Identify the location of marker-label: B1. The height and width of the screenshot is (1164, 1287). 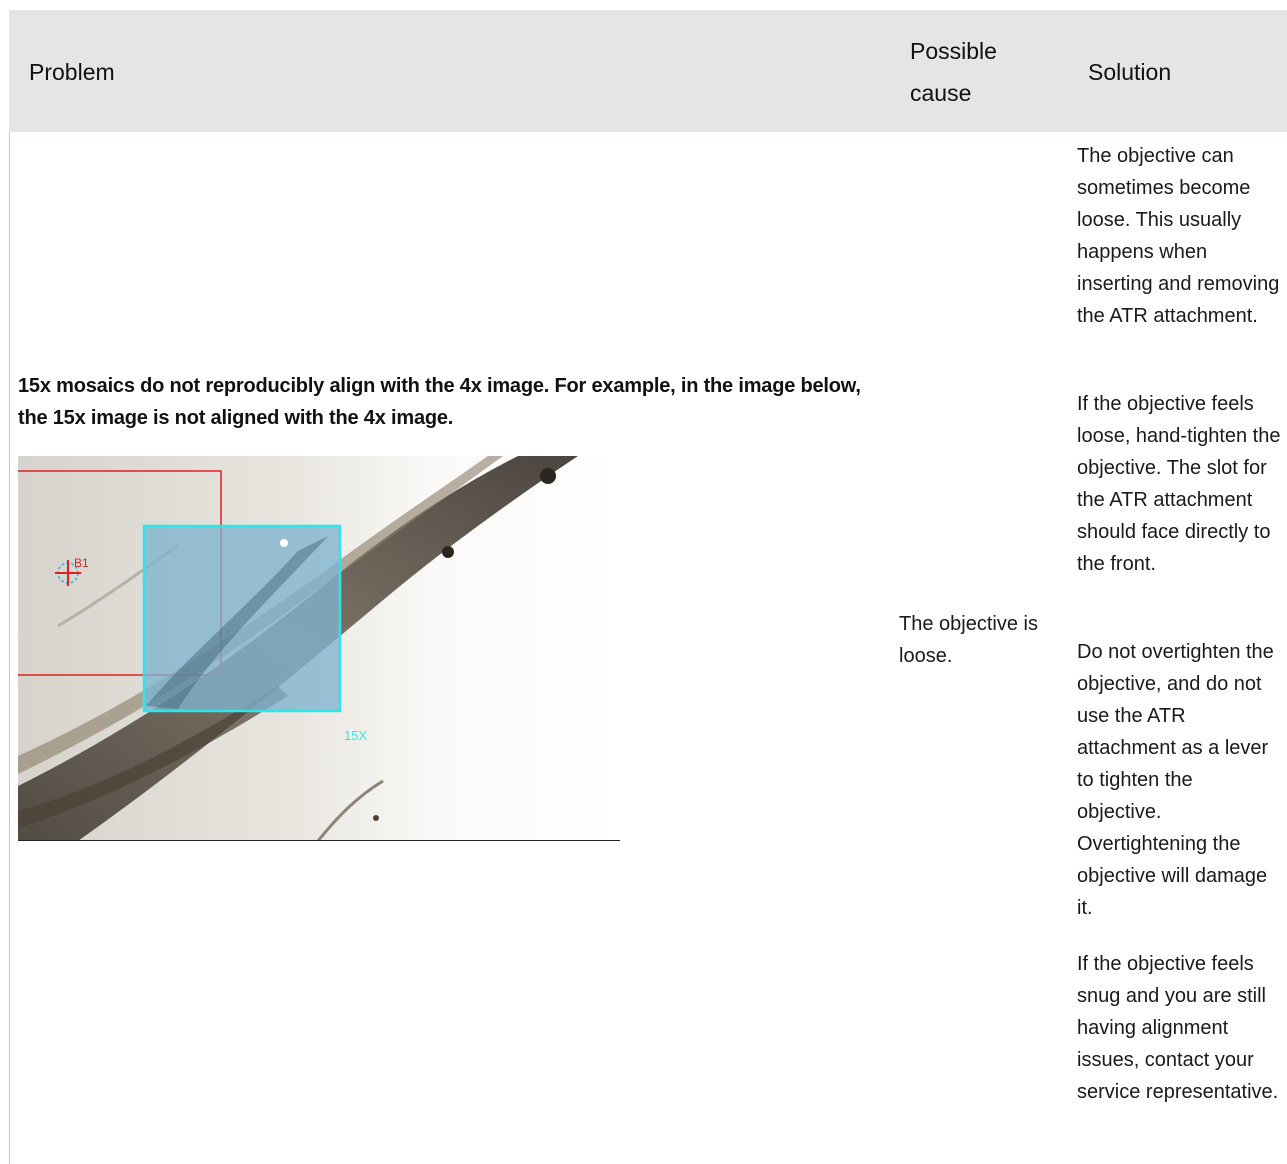
(81, 563).